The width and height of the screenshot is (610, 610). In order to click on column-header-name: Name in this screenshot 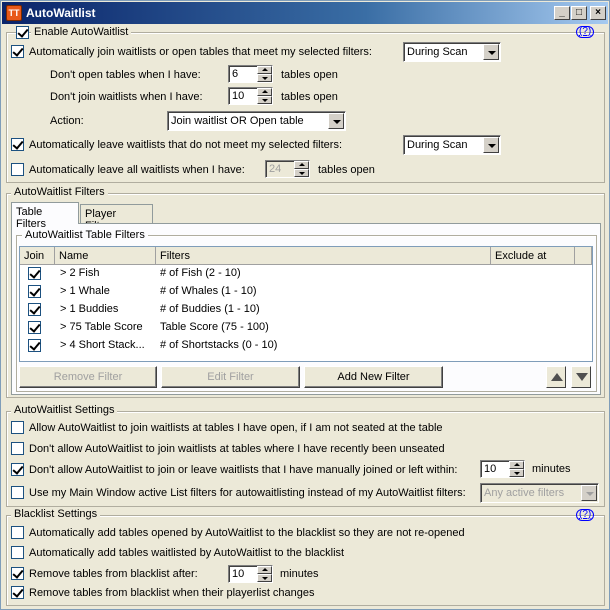, I will do `click(105, 256)`.